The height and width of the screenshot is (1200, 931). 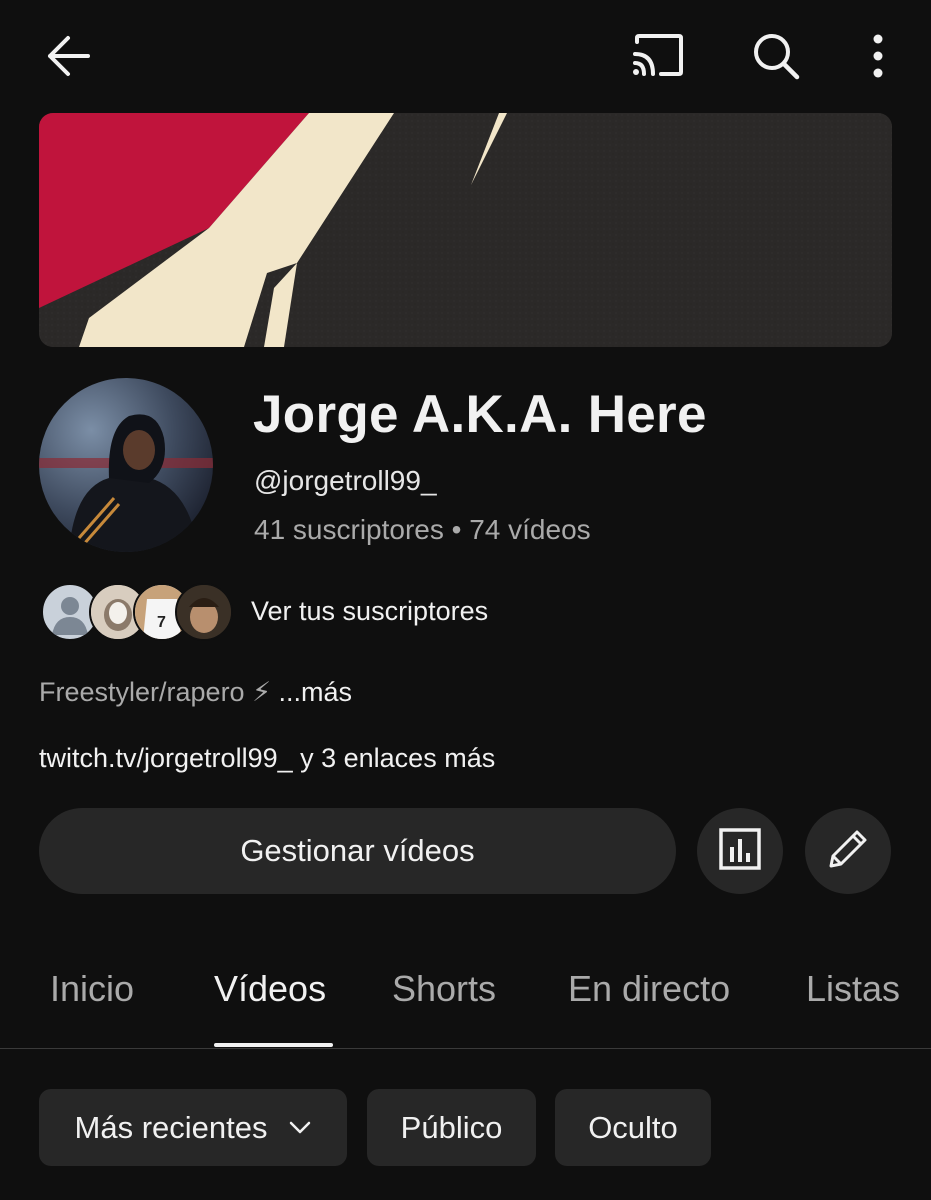 What do you see at coordinates (853, 989) in the screenshot?
I see `tab-listas: Listas` at bounding box center [853, 989].